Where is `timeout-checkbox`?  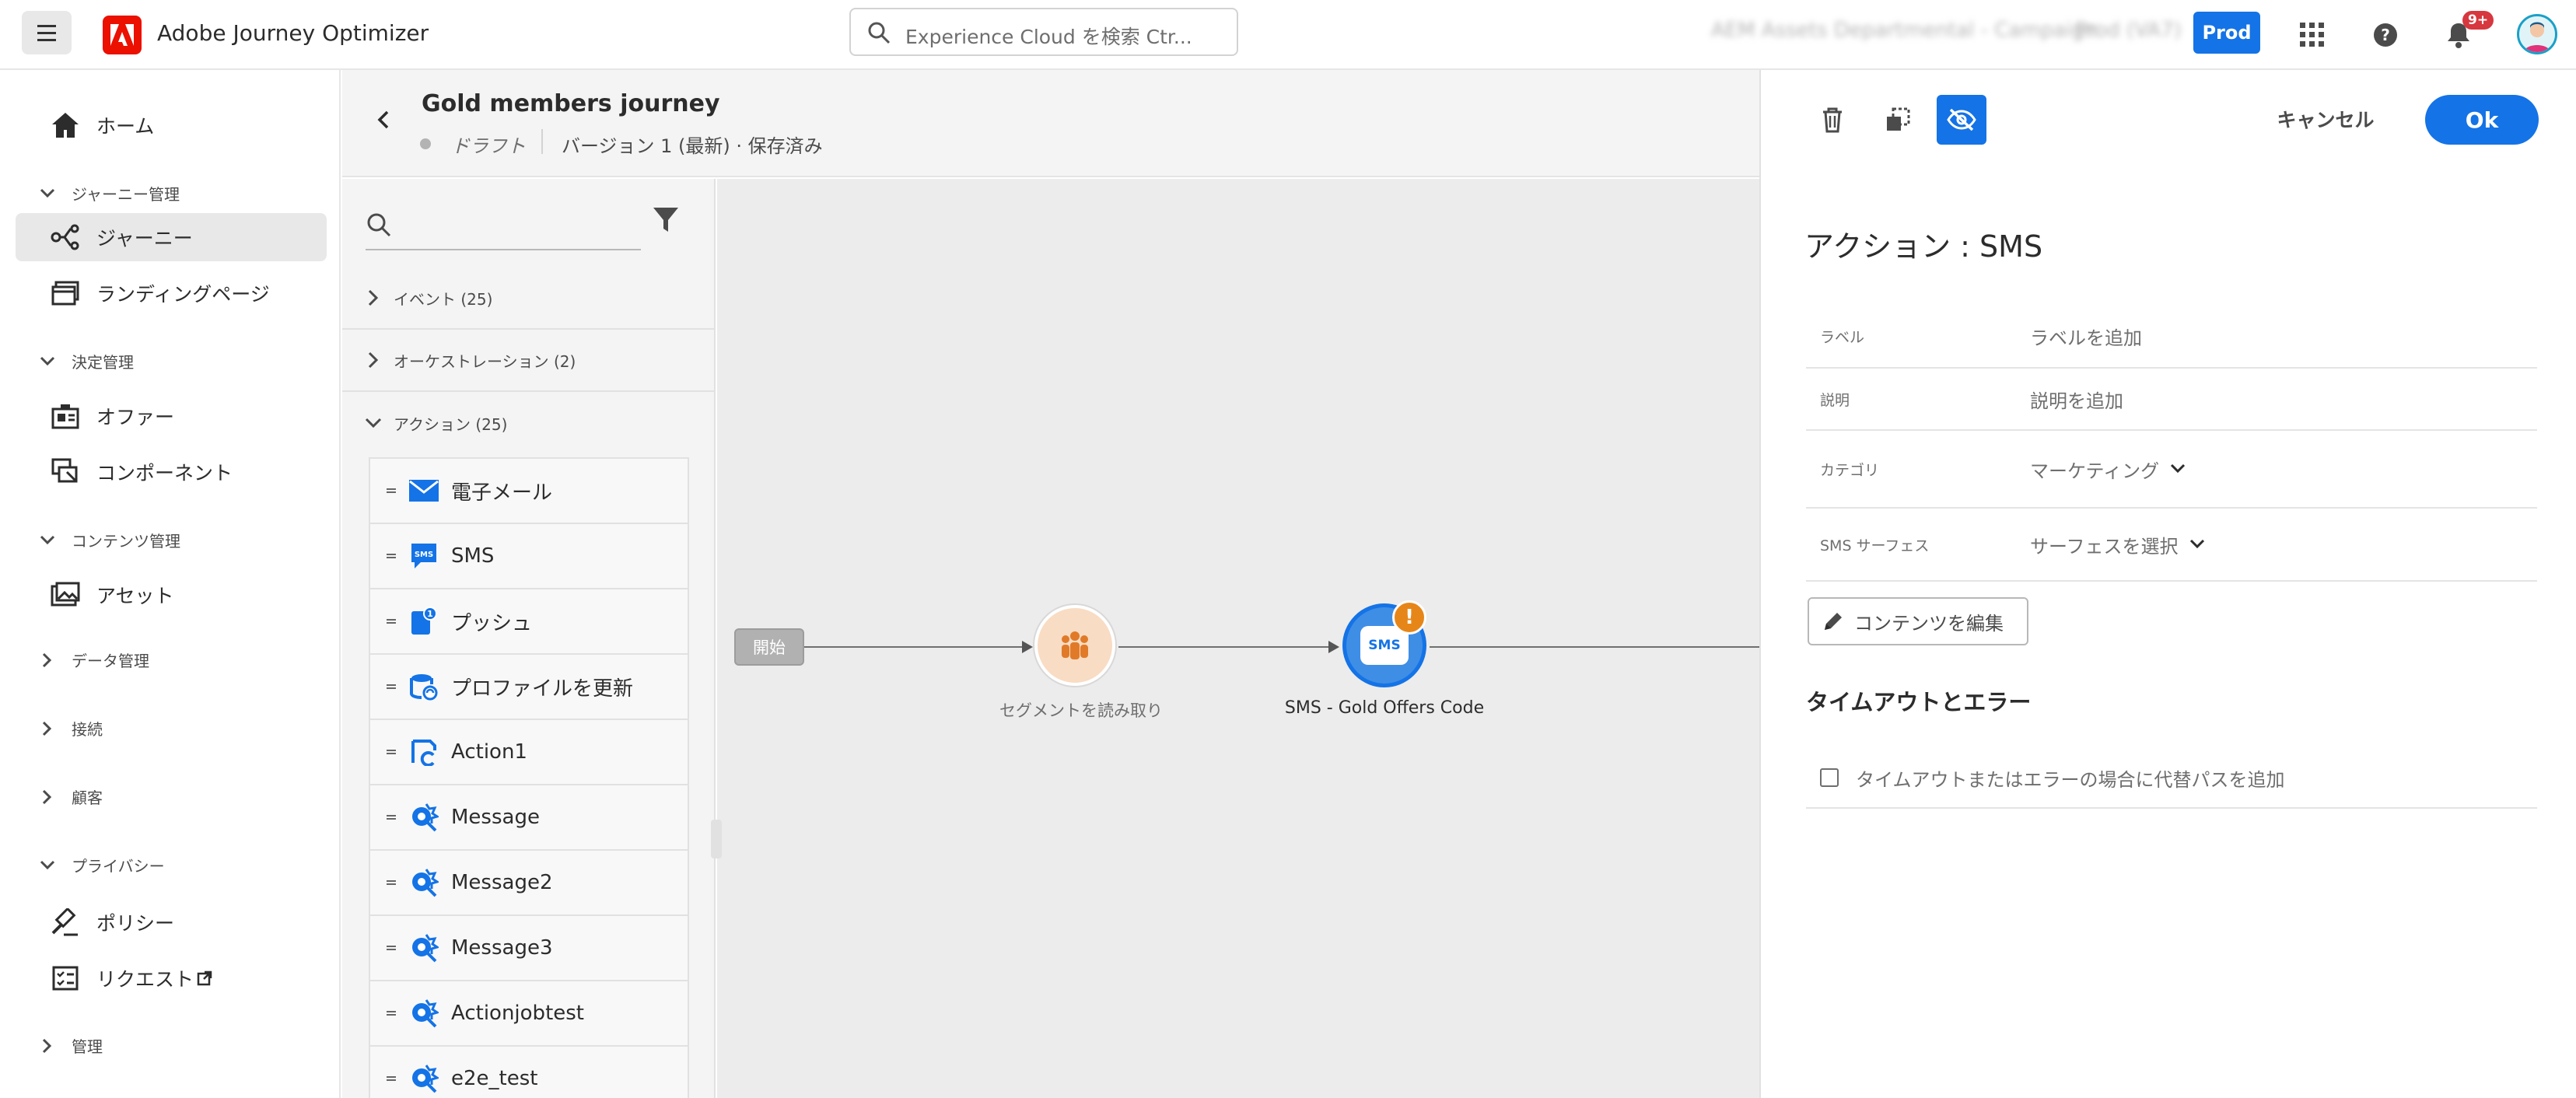 timeout-checkbox is located at coordinates (1829, 777).